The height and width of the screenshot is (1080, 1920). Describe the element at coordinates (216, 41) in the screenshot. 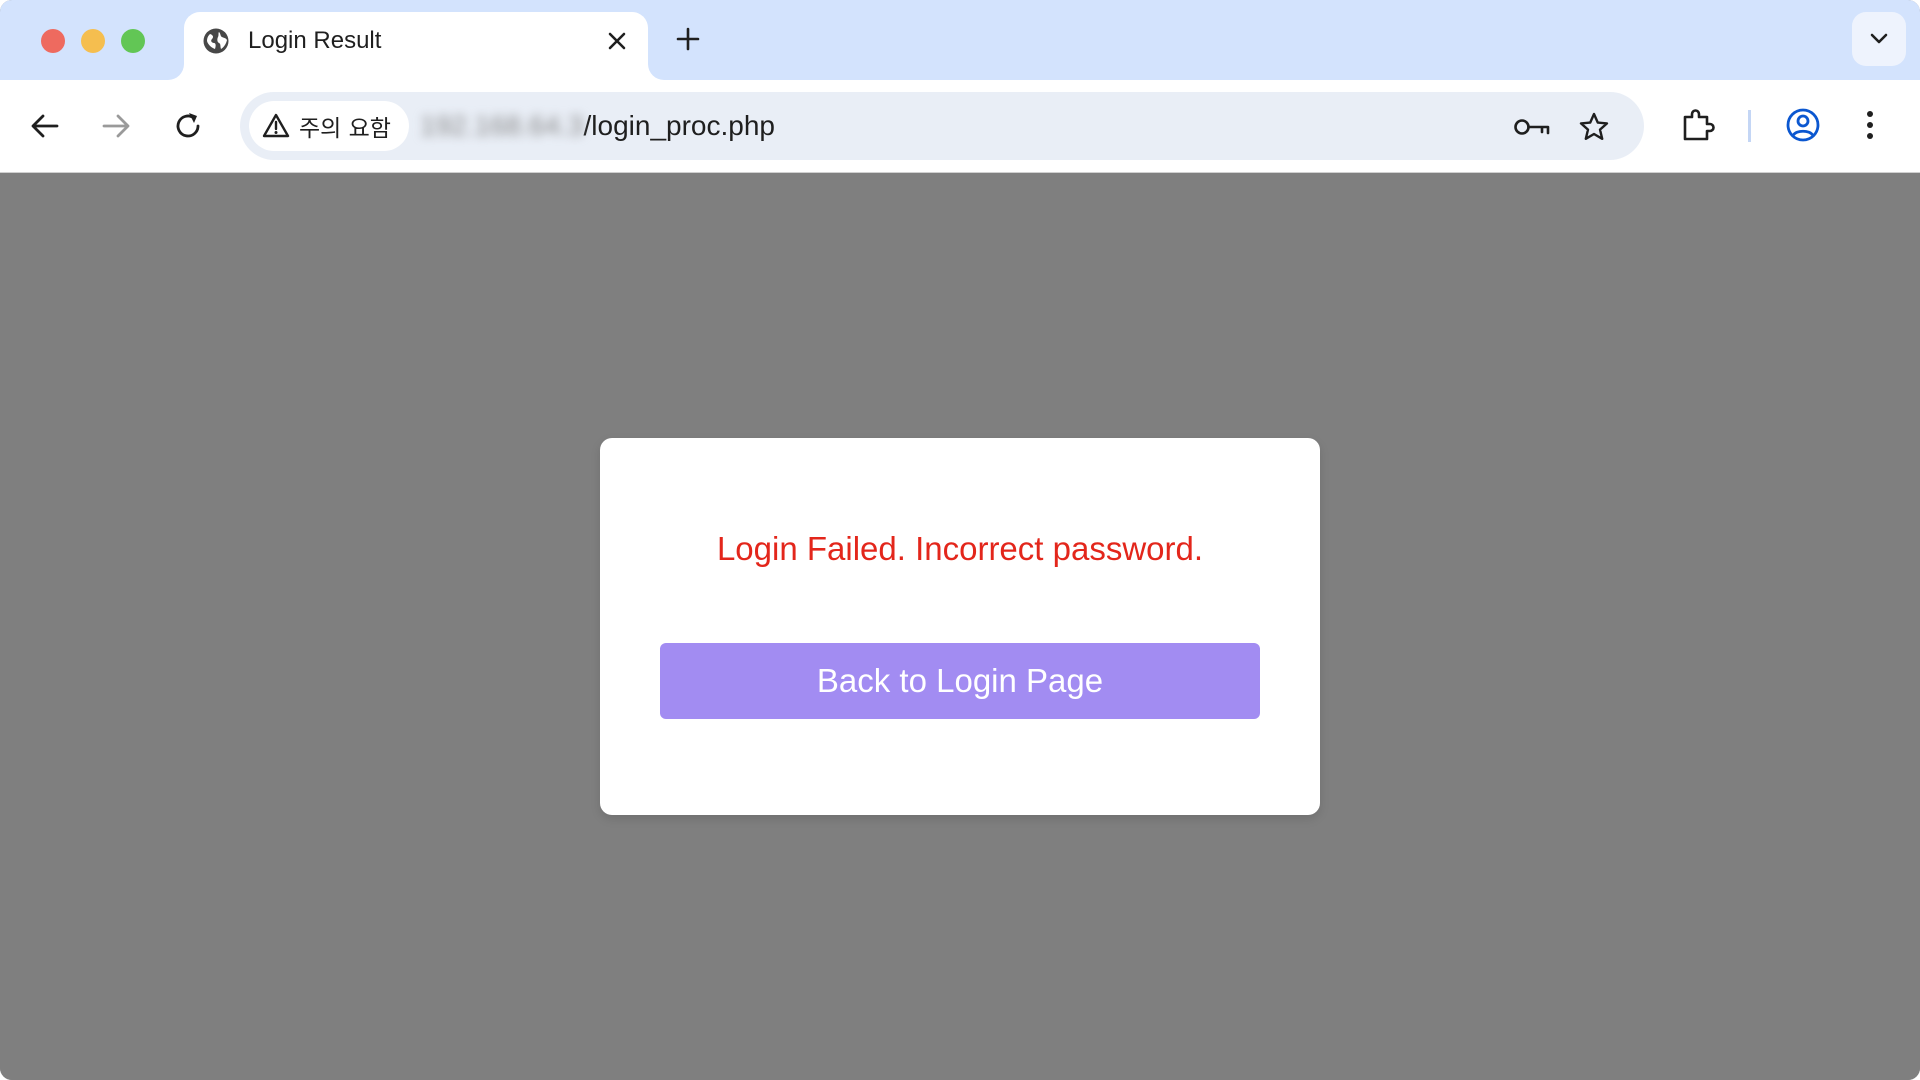

I see `globe-icon` at that location.